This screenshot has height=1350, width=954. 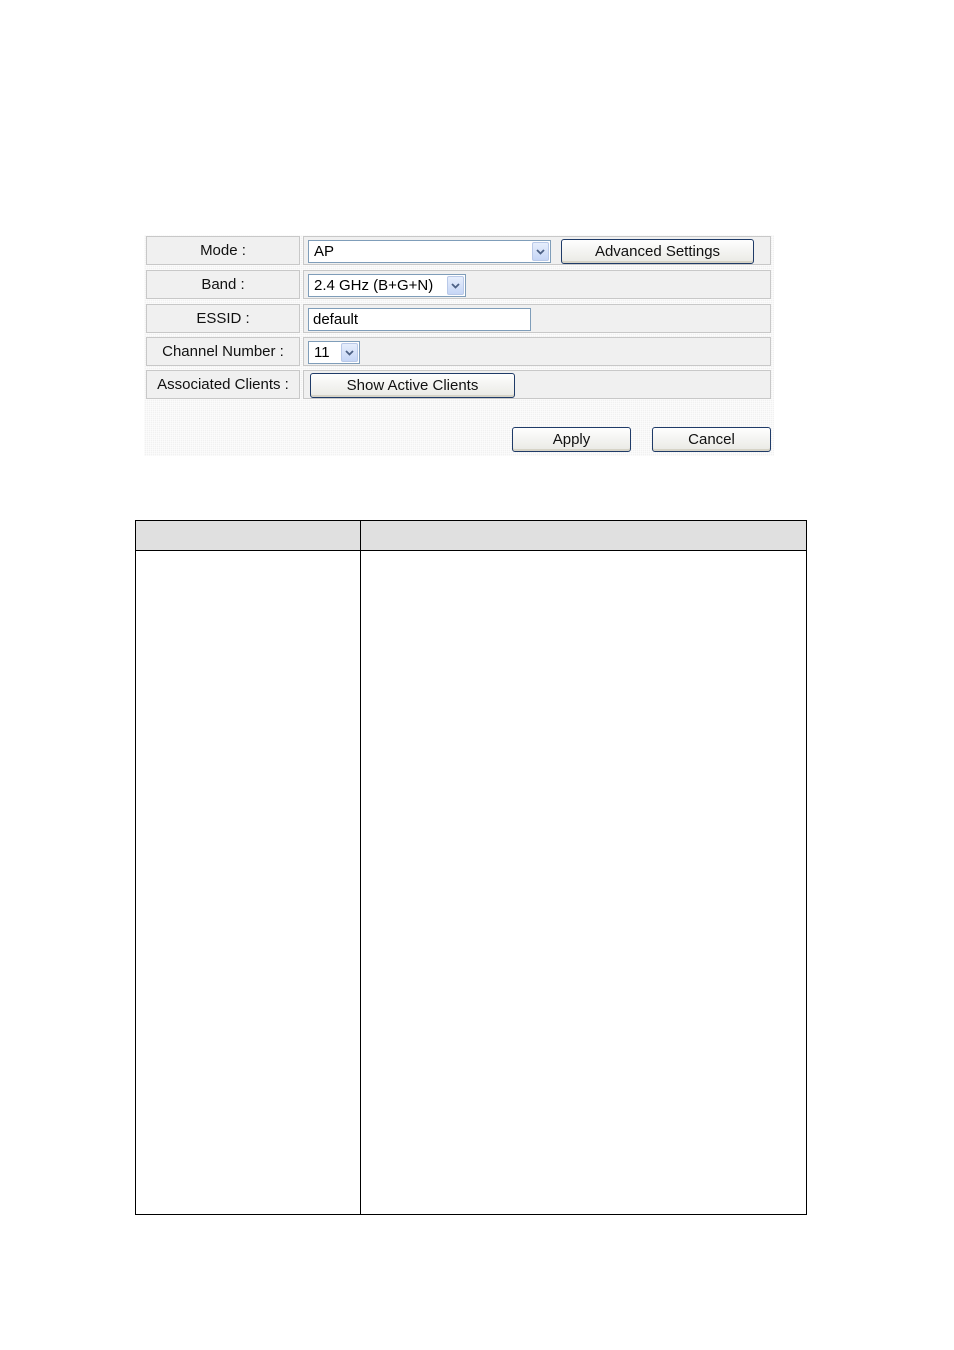 What do you see at coordinates (334, 352) in the screenshot?
I see `channel-number-select: 11` at bounding box center [334, 352].